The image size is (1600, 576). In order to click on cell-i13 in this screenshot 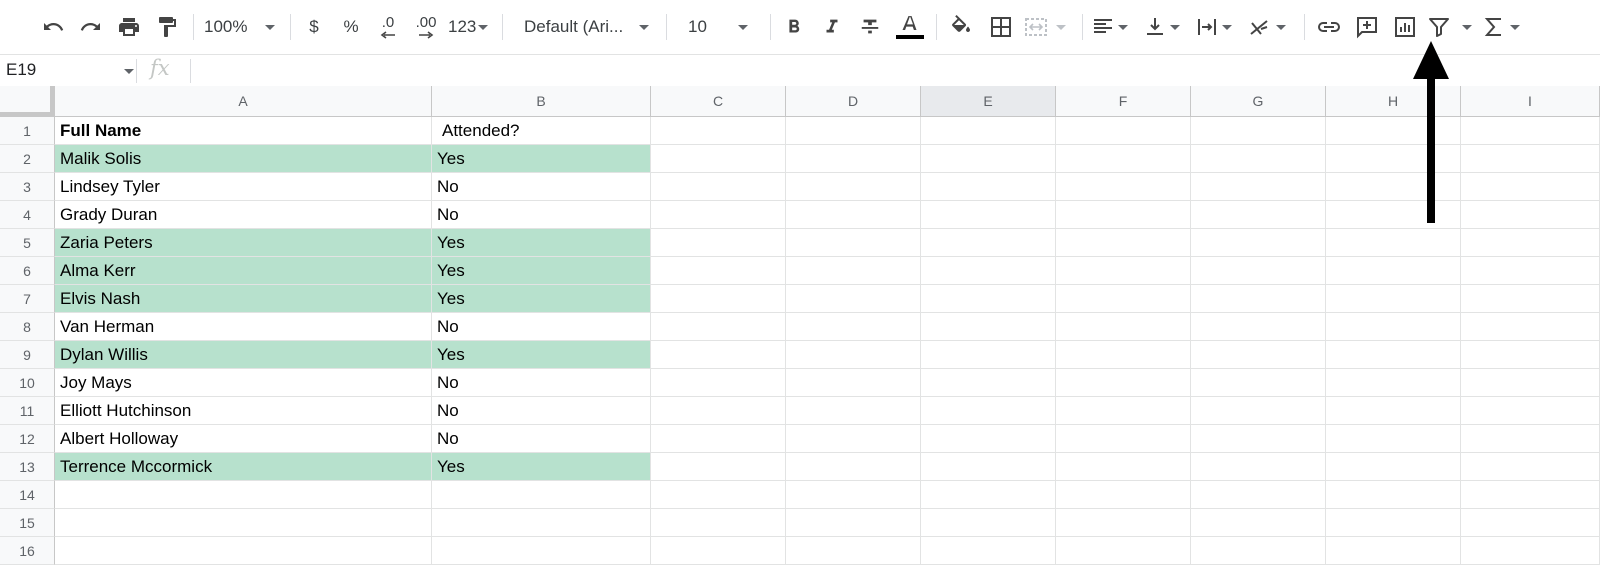, I will do `click(1530, 467)`.